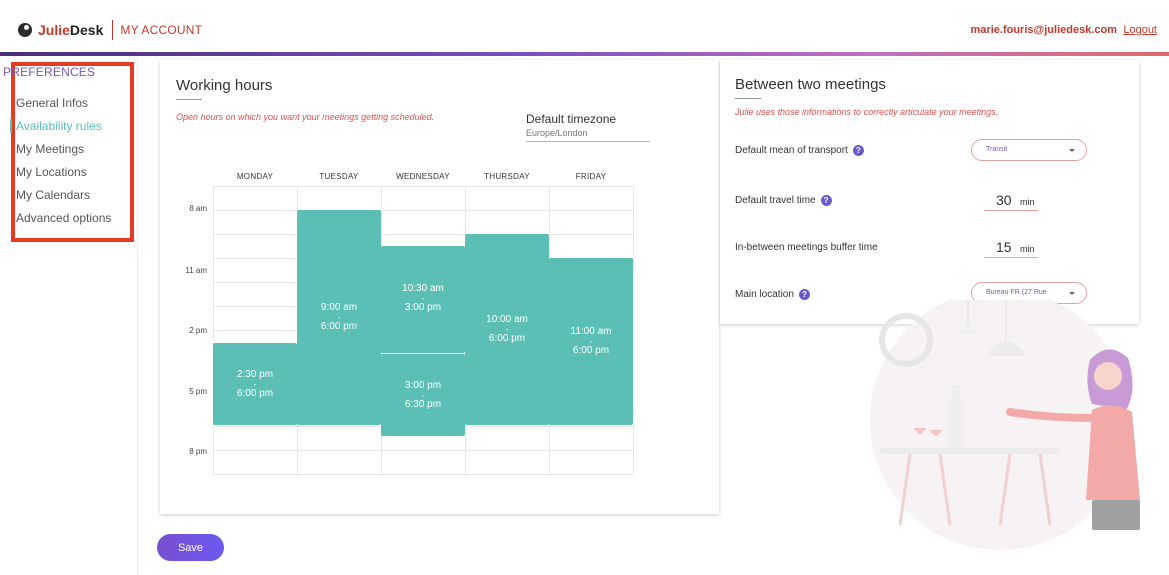  Describe the element at coordinates (198, 451) in the screenshot. I see `time-label: 8 pm` at that location.